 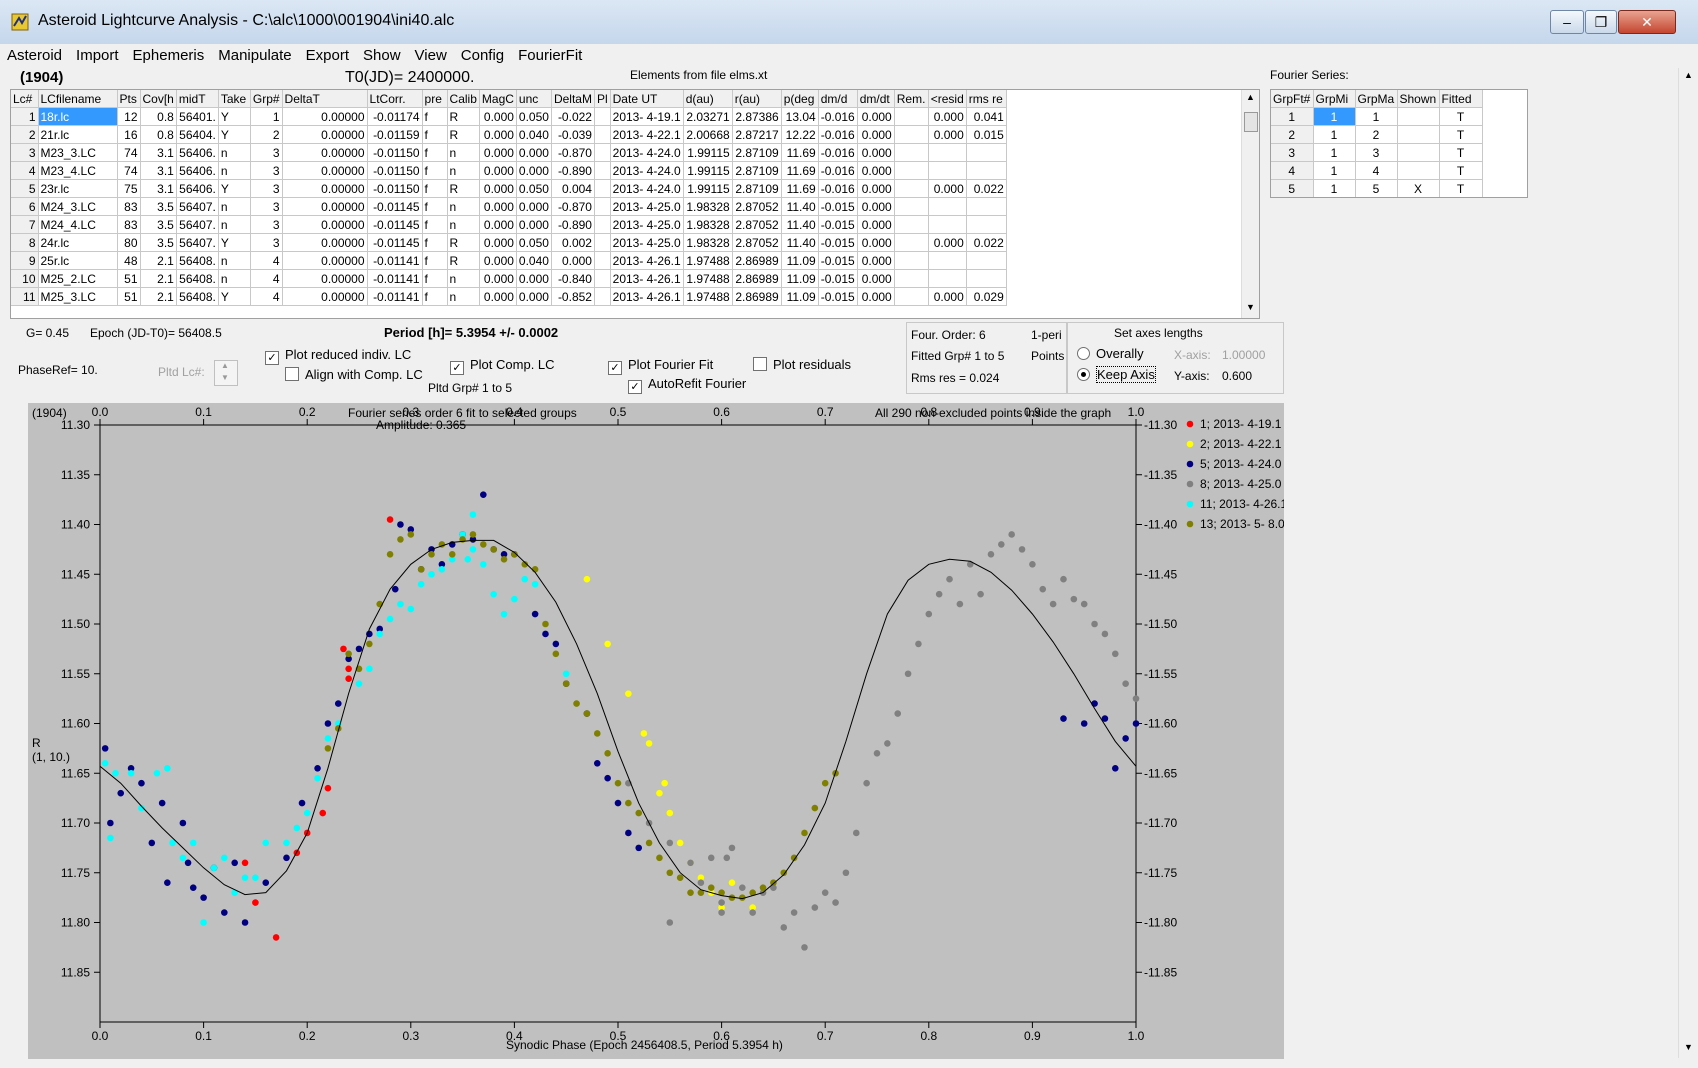 What do you see at coordinates (1250, 204) in the screenshot?
I see `lc-table-scrollbar: ▲ ▼` at bounding box center [1250, 204].